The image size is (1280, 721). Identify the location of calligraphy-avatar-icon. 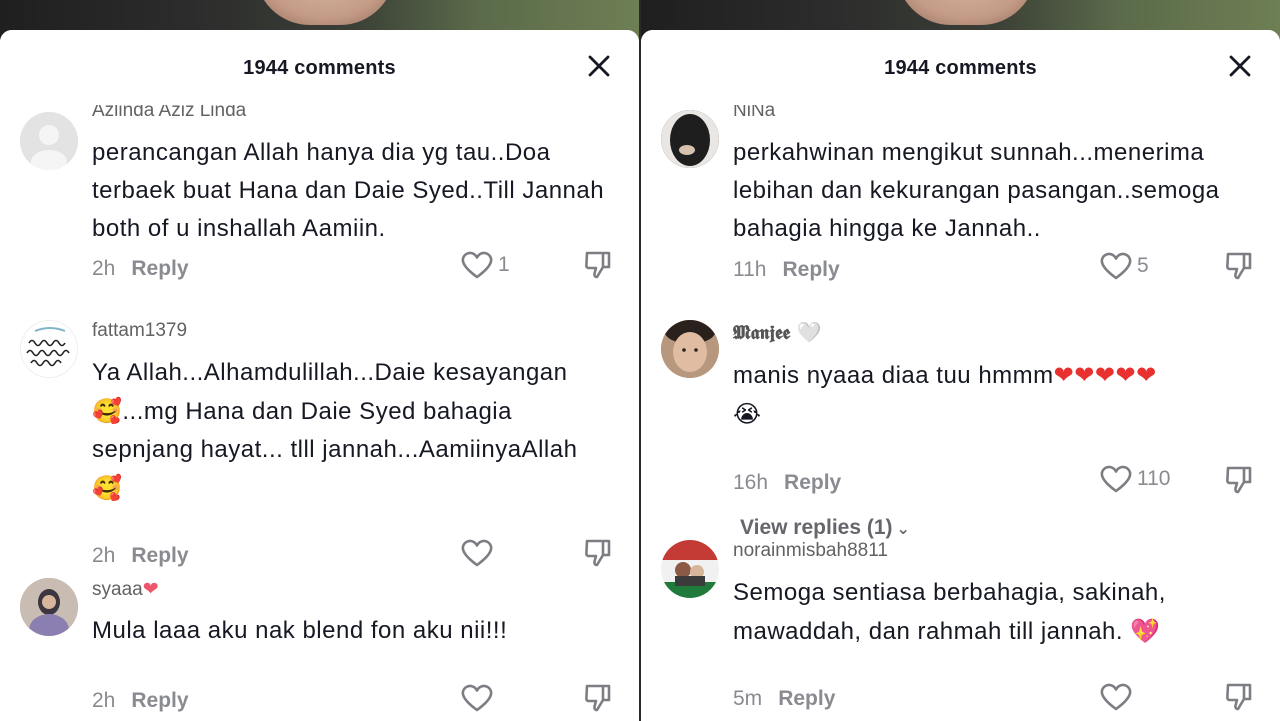
(49, 349).